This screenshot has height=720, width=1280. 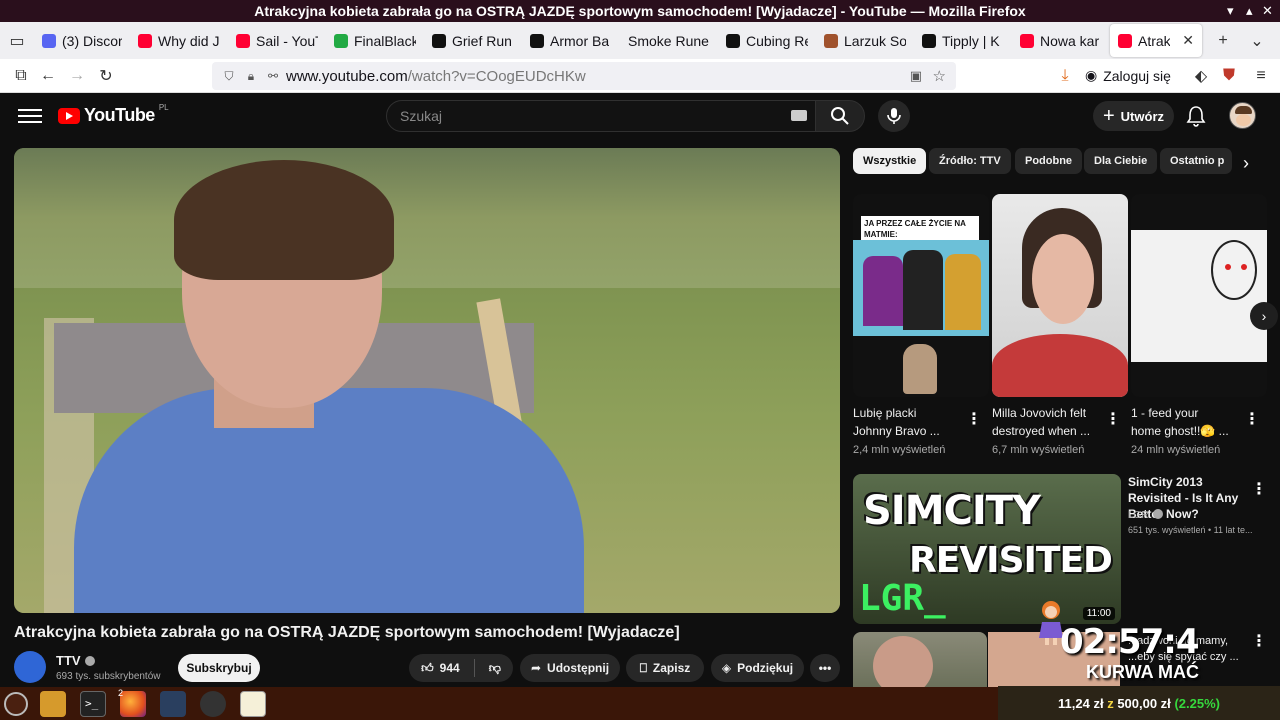 What do you see at coordinates (1049, 161) in the screenshot?
I see `chip-related: Podobne` at bounding box center [1049, 161].